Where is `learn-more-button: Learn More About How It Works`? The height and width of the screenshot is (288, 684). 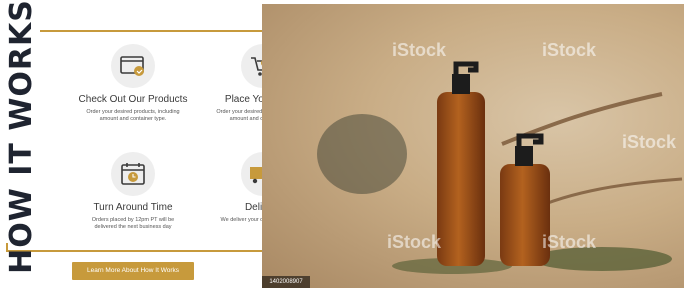 learn-more-button: Learn More About How It Works is located at coordinates (133, 271).